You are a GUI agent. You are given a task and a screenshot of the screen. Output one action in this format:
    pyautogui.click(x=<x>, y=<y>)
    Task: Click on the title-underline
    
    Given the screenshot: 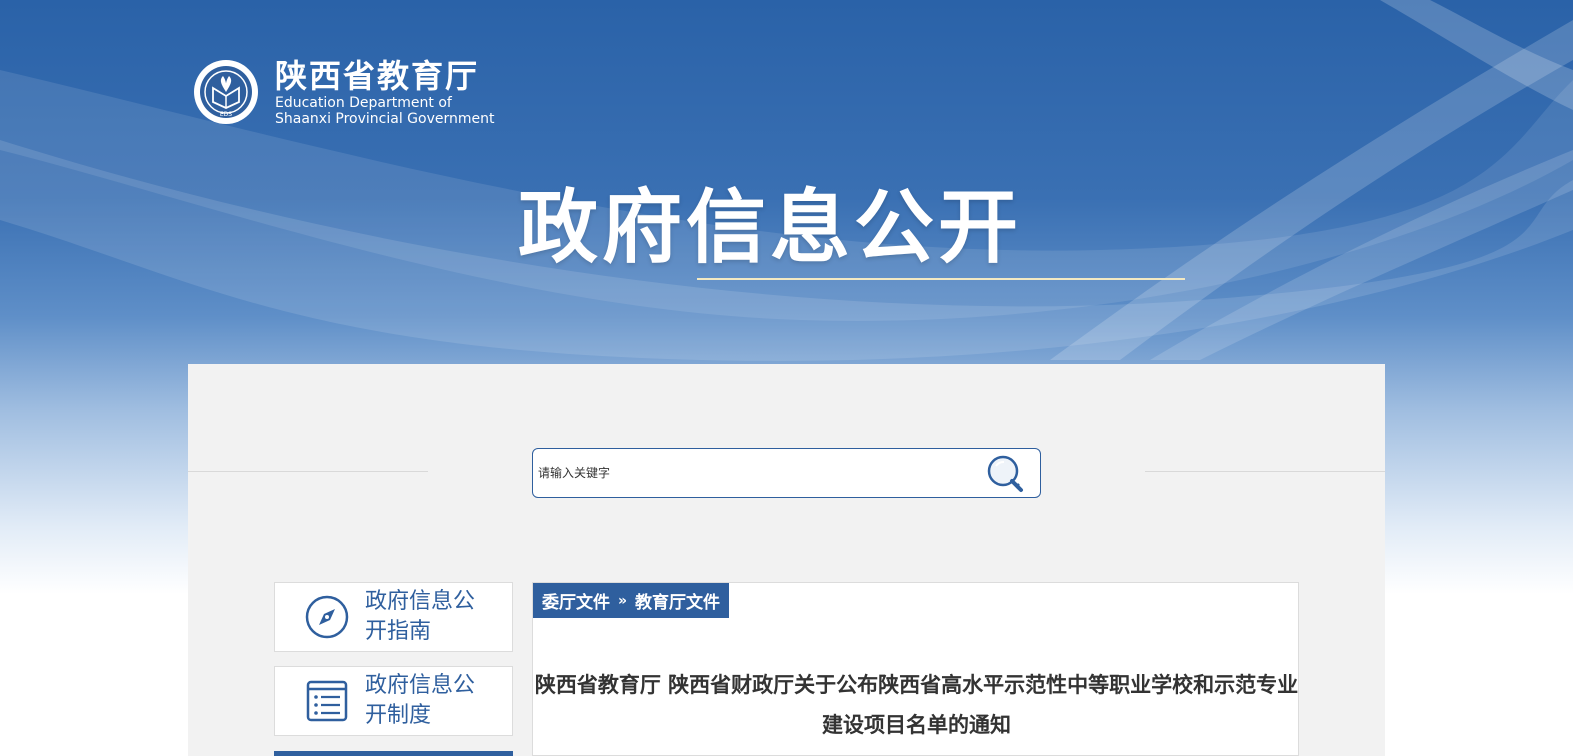 What is the action you would take?
    pyautogui.click(x=941, y=279)
    